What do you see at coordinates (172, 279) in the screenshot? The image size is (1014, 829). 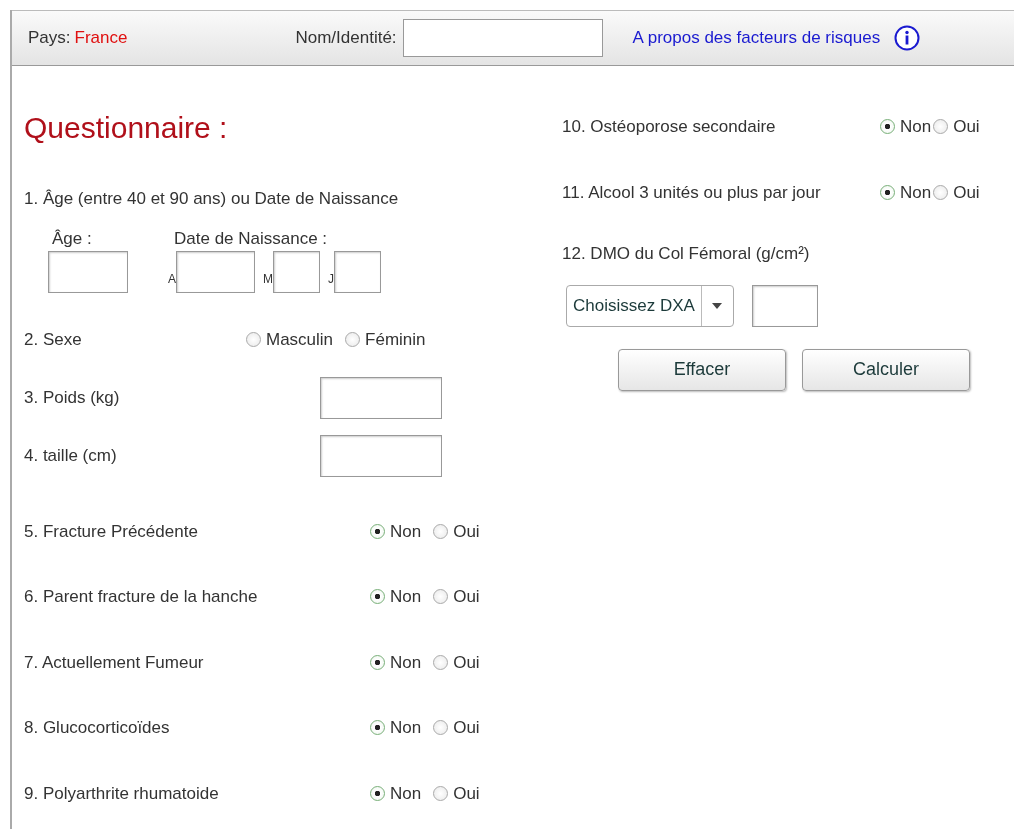 I see `field-label: A` at bounding box center [172, 279].